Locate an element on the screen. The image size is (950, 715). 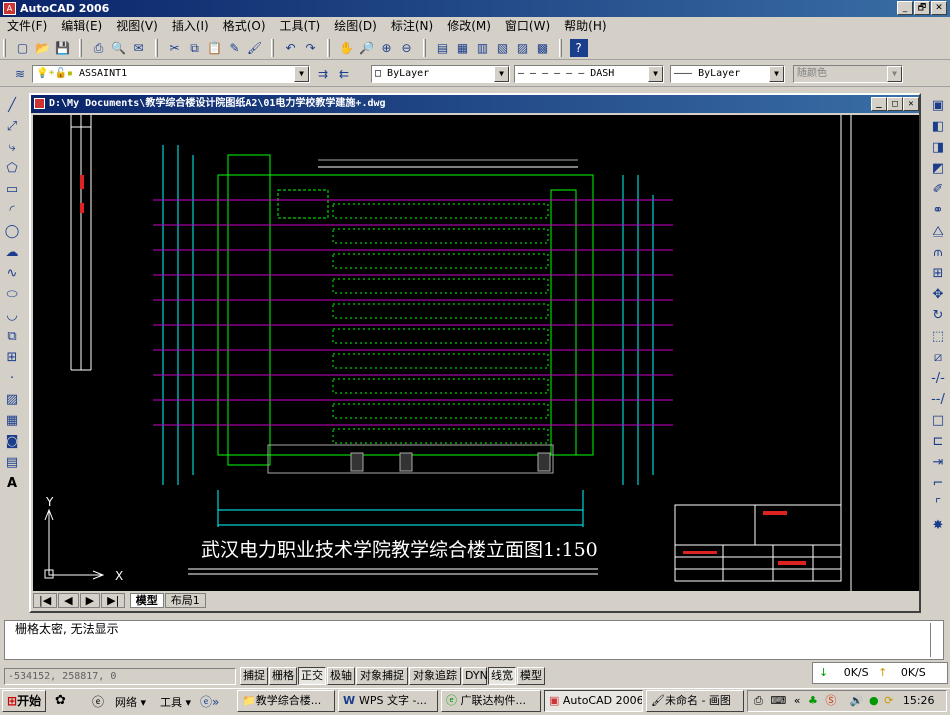
bring-front-icon: ◧ is located at coordinates (938, 127).